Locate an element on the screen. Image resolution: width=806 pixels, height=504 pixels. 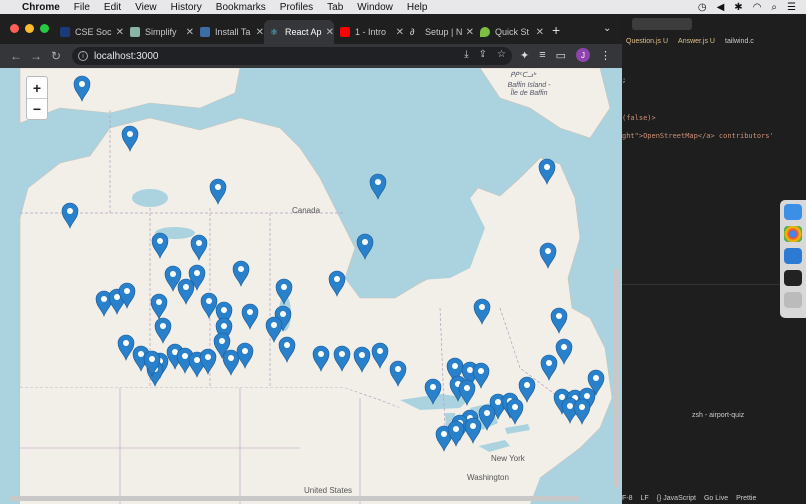
status-go-live: Go Live is located at coordinates (716, 498).